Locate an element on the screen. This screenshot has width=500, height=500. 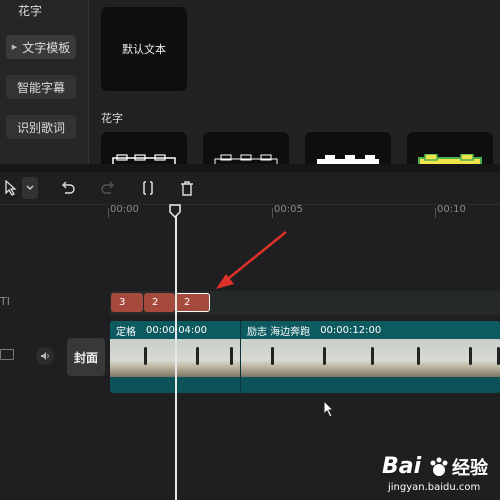
redo-icon is located at coordinates (107, 187).